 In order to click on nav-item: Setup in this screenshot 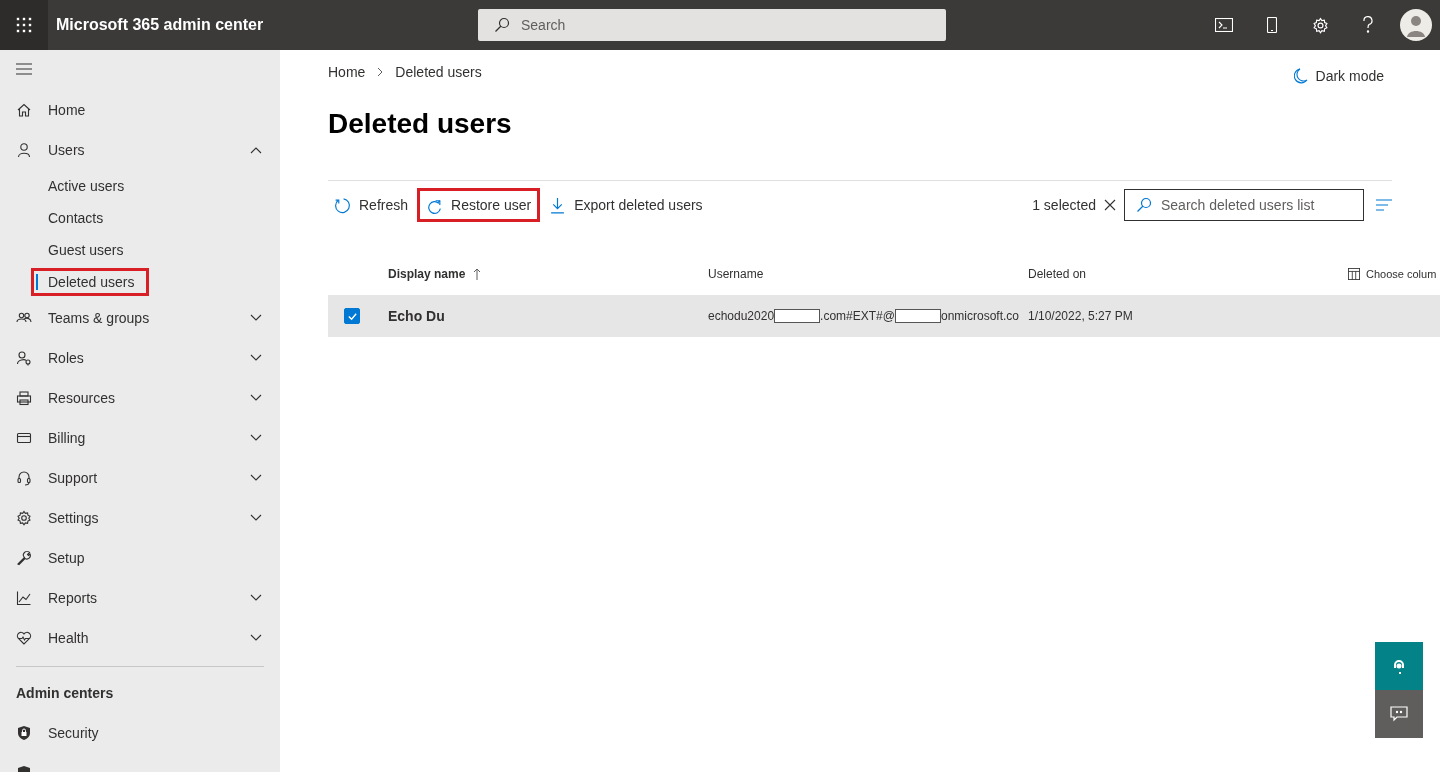, I will do `click(140, 558)`.